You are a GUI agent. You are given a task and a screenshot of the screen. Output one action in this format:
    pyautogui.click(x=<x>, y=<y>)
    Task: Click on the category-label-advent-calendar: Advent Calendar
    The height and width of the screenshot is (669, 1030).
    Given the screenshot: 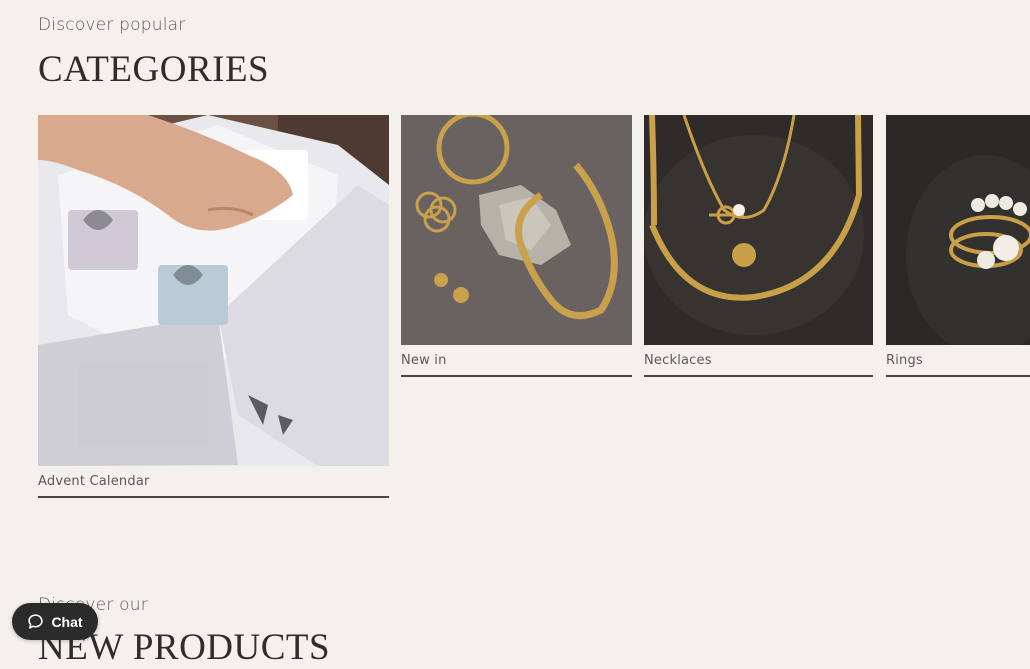 What is the action you would take?
    pyautogui.click(x=94, y=481)
    